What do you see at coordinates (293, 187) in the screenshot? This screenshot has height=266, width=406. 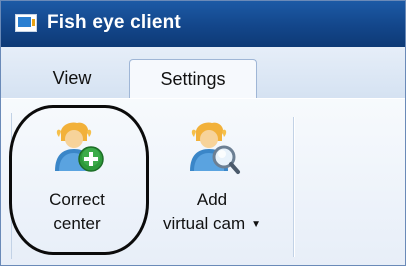 I see `ribbon-group-separator` at bounding box center [293, 187].